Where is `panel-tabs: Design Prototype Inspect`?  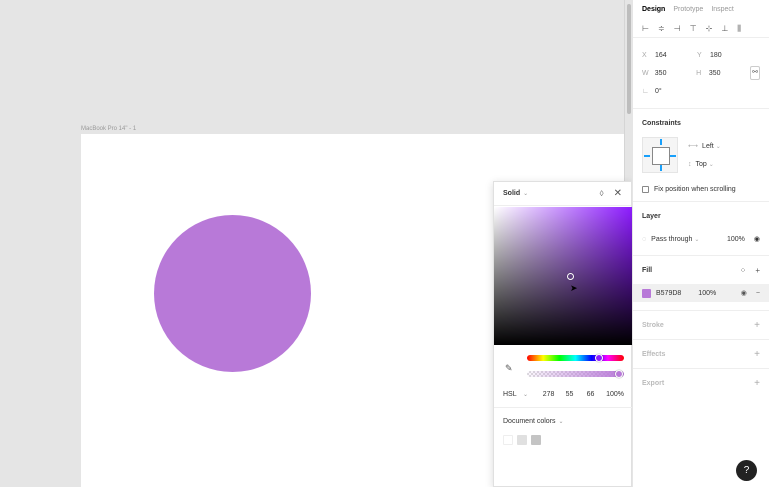 panel-tabs: Design Prototype Inspect is located at coordinates (701, 9).